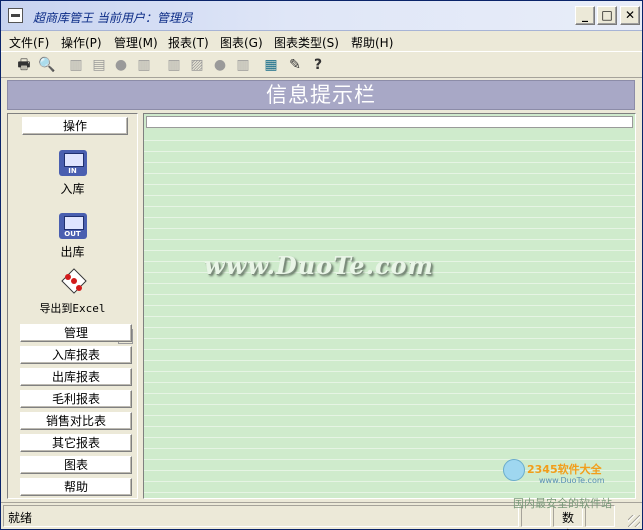 The image size is (643, 530). Describe the element at coordinates (73, 162) in the screenshot. I see `stock-in-icon: IN` at that location.